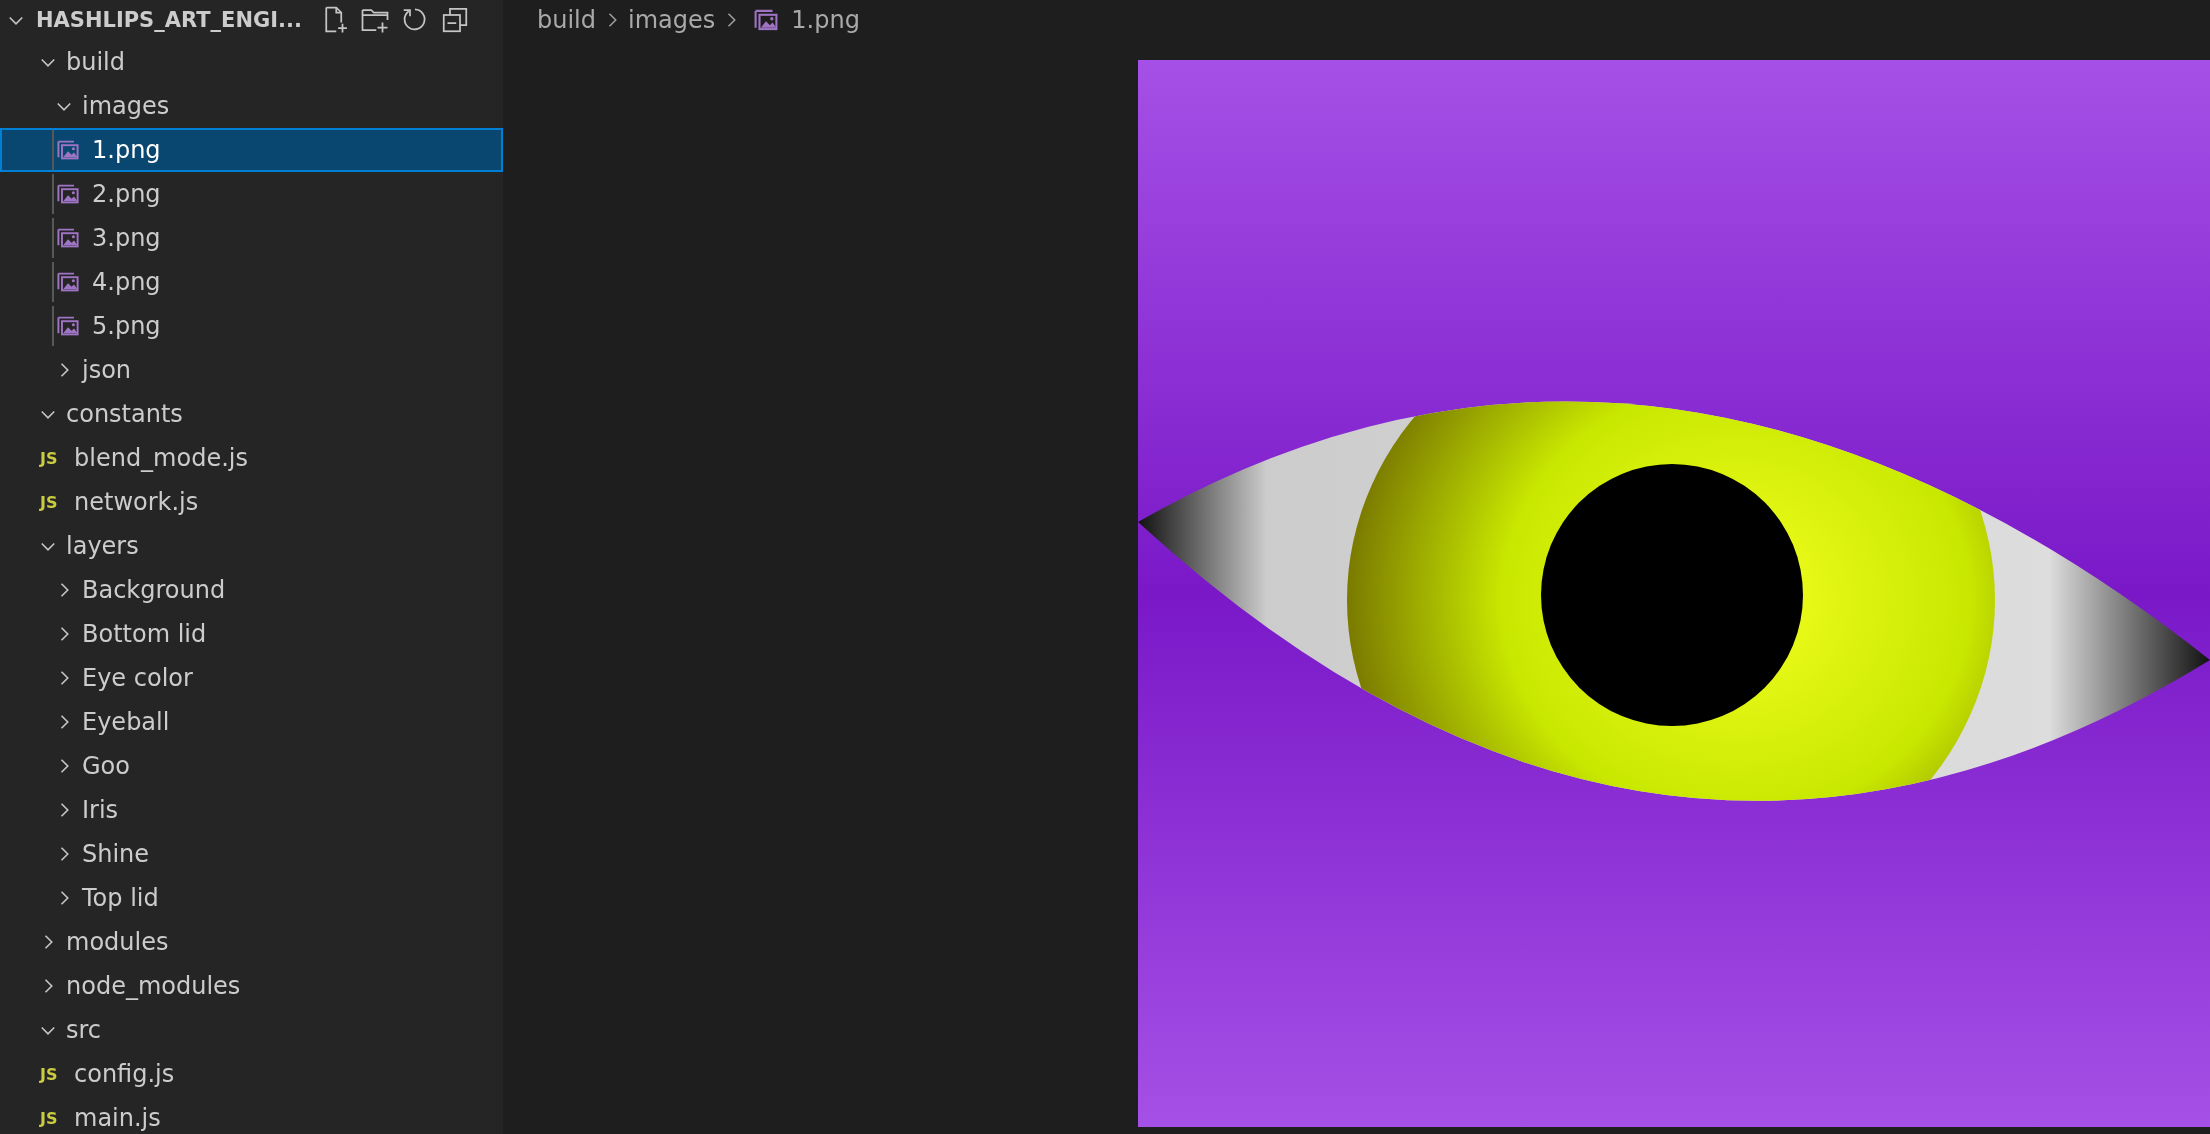 This screenshot has height=1134, width=2210. Describe the element at coordinates (251, 854) in the screenshot. I see `tree-item: Shine` at that location.